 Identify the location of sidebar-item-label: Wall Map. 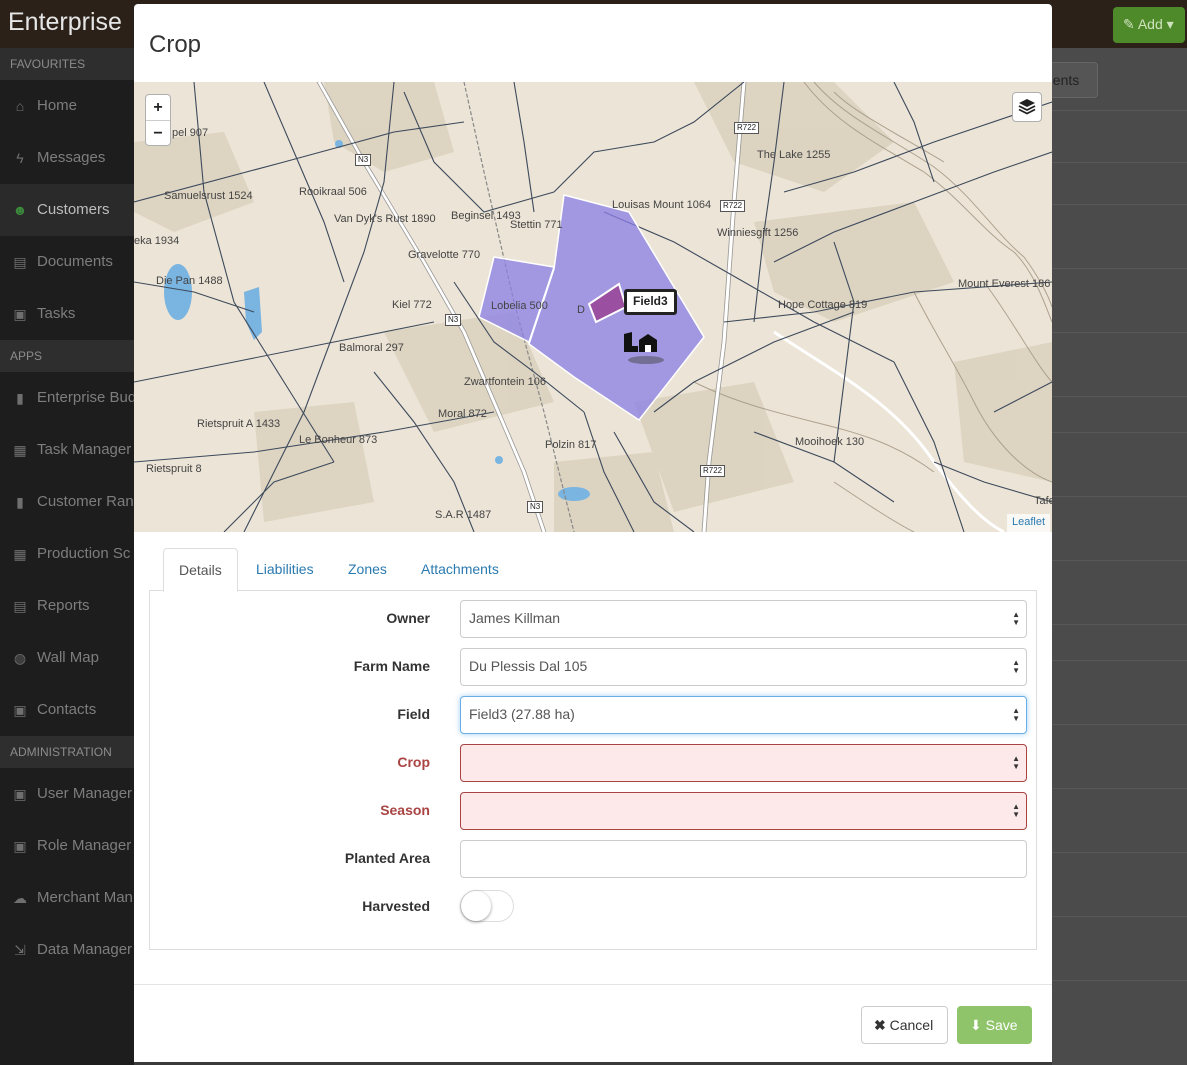
(68, 657).